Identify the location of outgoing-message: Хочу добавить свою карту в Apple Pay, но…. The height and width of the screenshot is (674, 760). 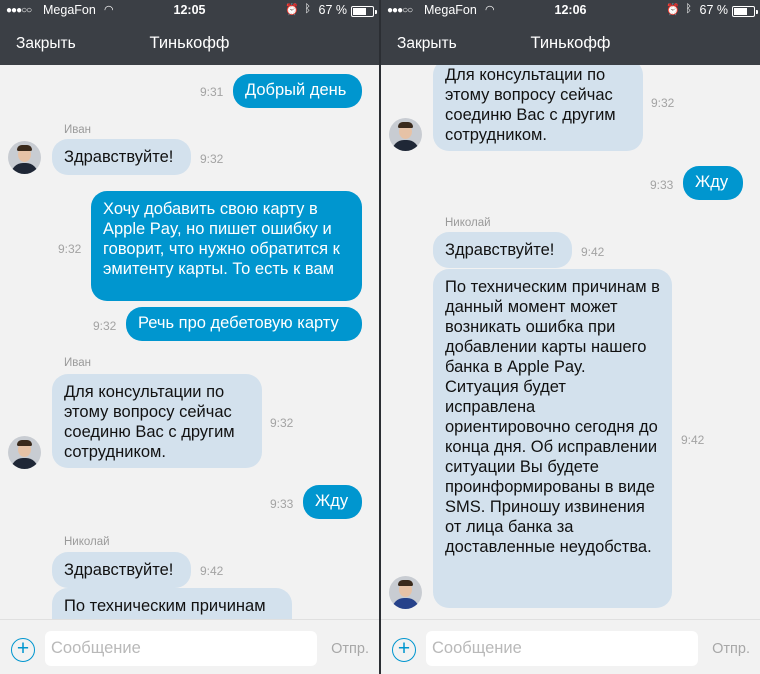
(226, 246).